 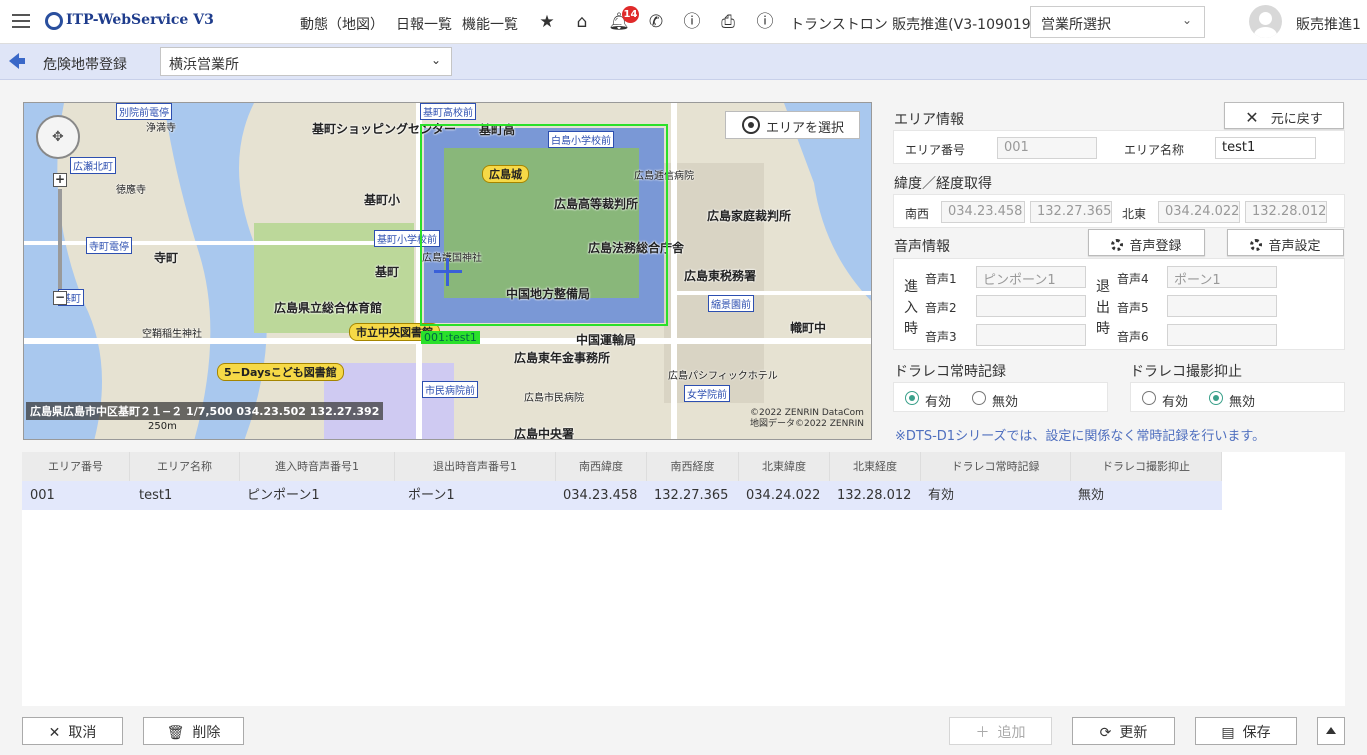 What do you see at coordinates (162, 426) in the screenshot?
I see `map-scale: 250m` at bounding box center [162, 426].